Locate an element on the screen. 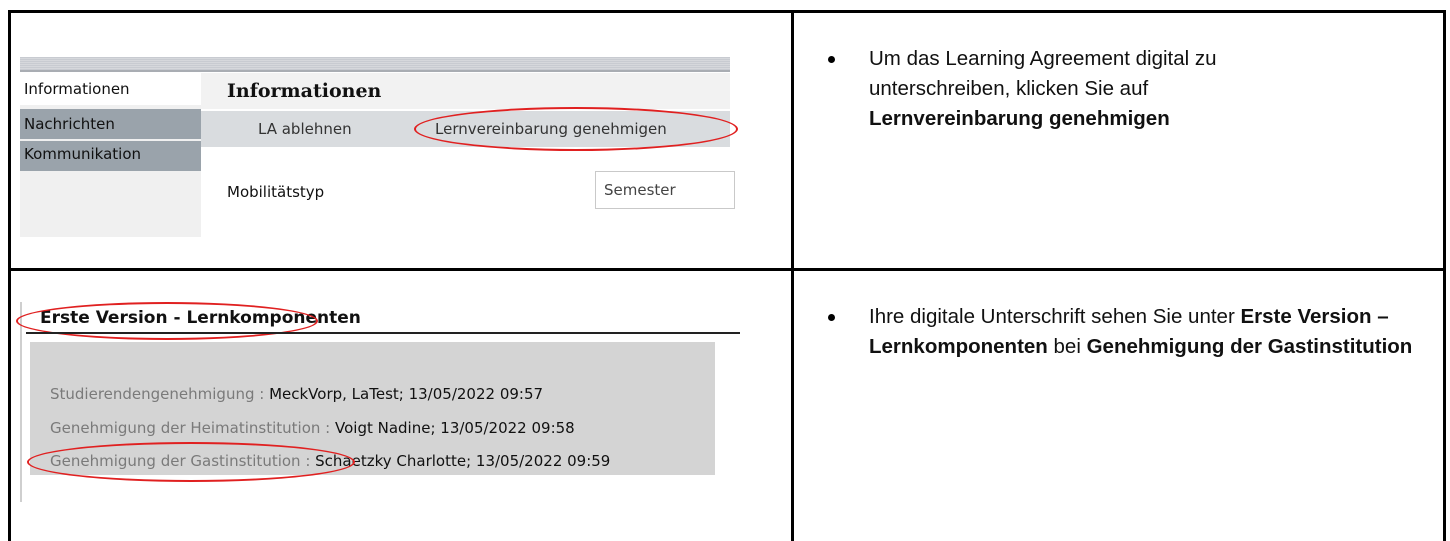  instruction-bold-target: Lernvereinbarung genehmigen is located at coordinates (1019, 118).